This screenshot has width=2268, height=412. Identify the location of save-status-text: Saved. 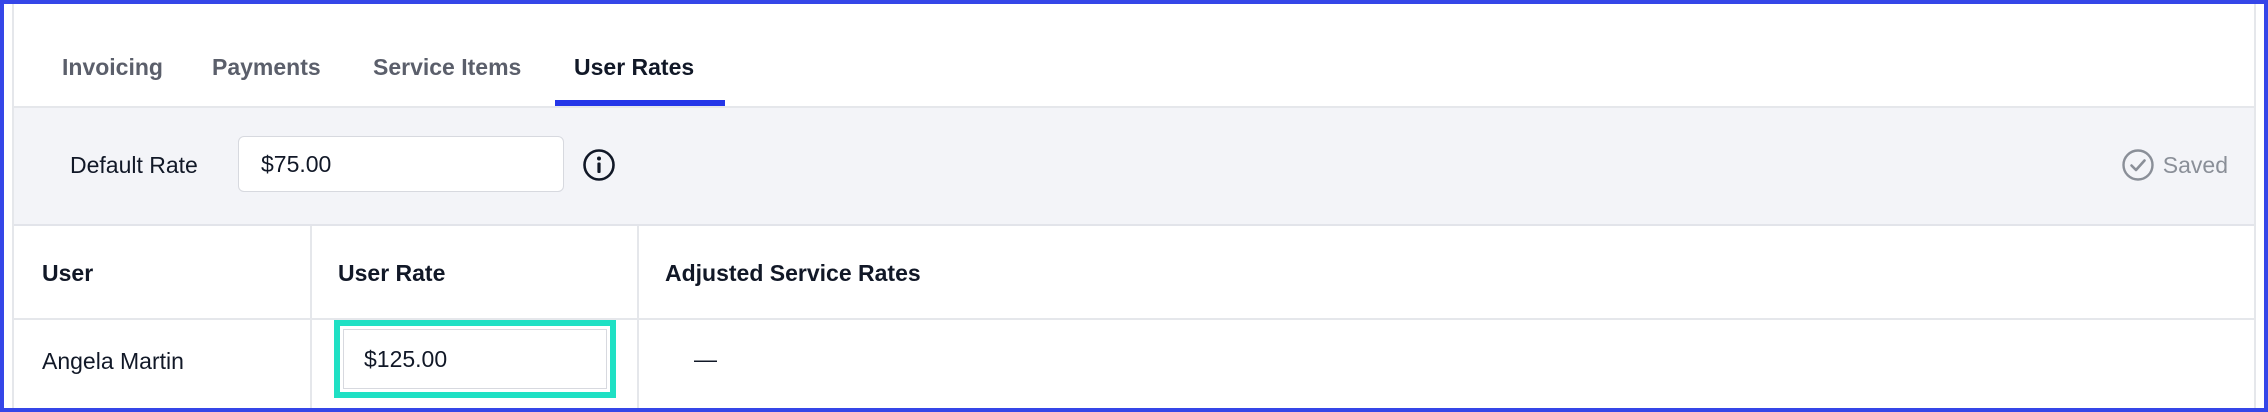
(2195, 164).